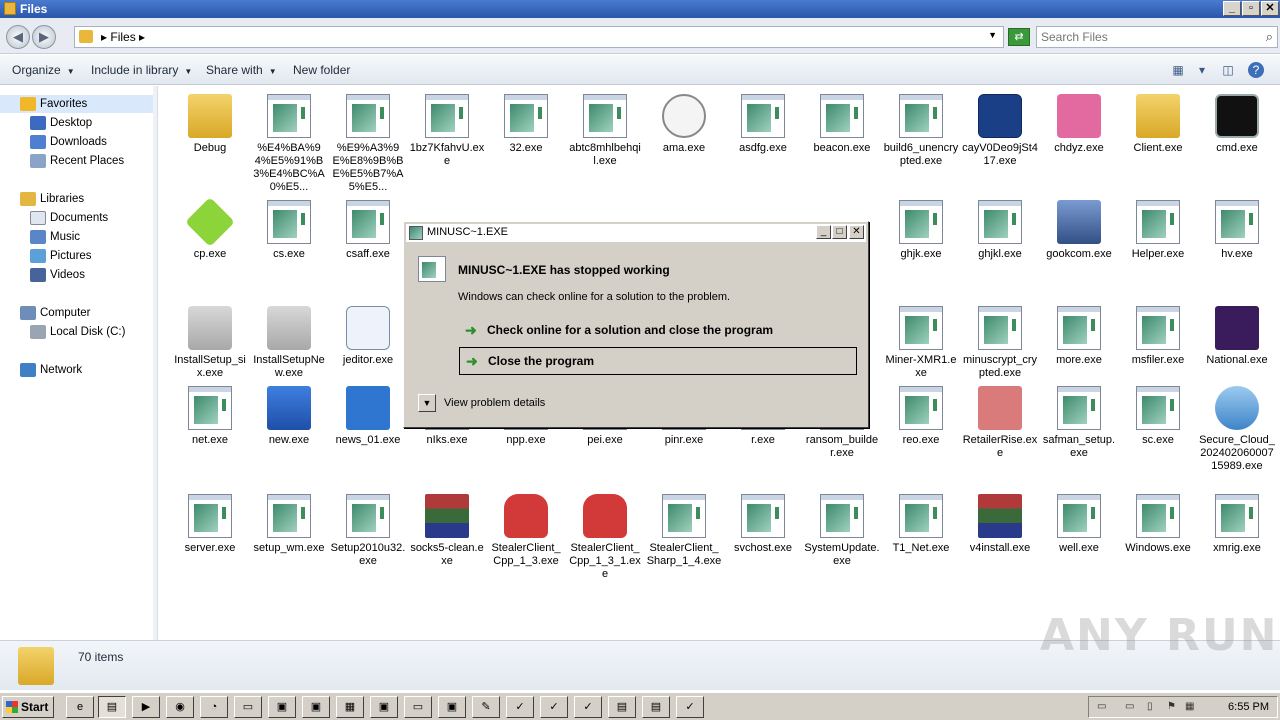 This screenshot has width=1280, height=720. I want to click on preview-pane-icon: ◫, so click(1228, 70).